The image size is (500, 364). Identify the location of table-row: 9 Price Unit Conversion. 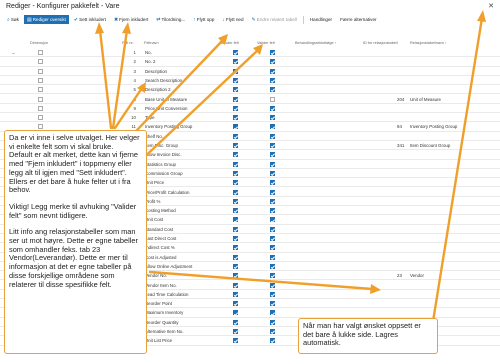
(250, 109).